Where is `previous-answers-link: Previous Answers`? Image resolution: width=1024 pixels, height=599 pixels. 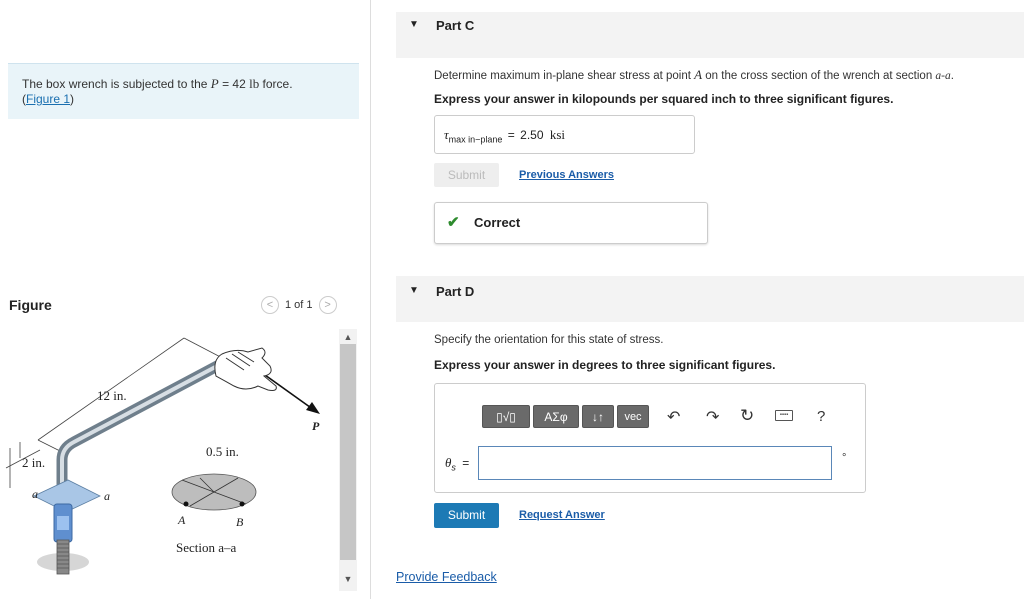
previous-answers-link: Previous Answers is located at coordinates (566, 175).